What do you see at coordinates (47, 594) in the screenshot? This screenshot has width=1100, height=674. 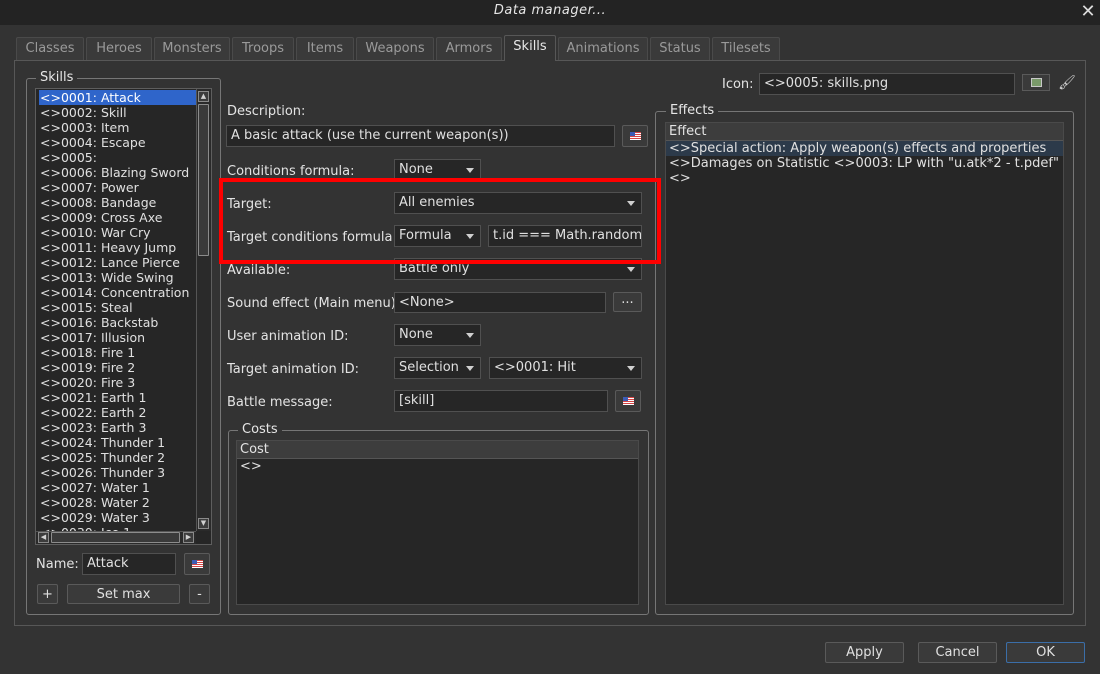 I see `add-skill-button: +` at bounding box center [47, 594].